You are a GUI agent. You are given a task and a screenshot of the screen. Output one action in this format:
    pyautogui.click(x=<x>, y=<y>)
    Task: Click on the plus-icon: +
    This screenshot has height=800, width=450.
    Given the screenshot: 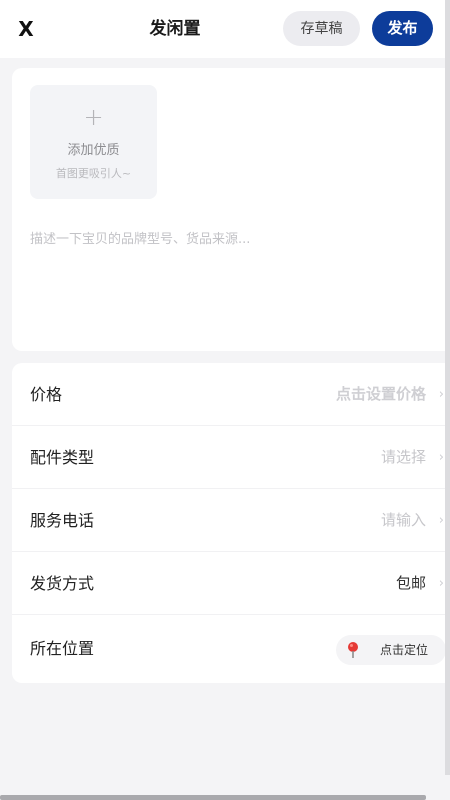 What is the action you would take?
    pyautogui.click(x=93, y=117)
    